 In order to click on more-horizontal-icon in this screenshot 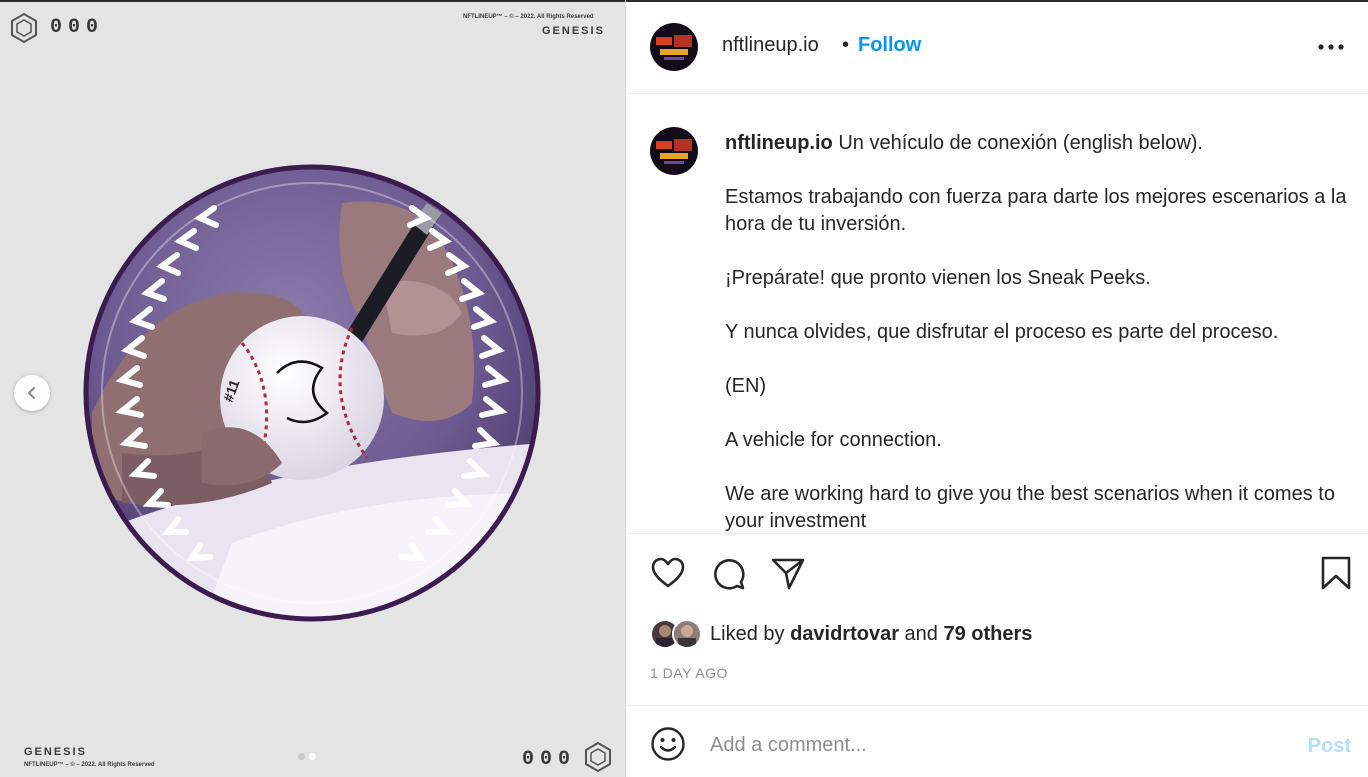, I will do `click(1331, 47)`.